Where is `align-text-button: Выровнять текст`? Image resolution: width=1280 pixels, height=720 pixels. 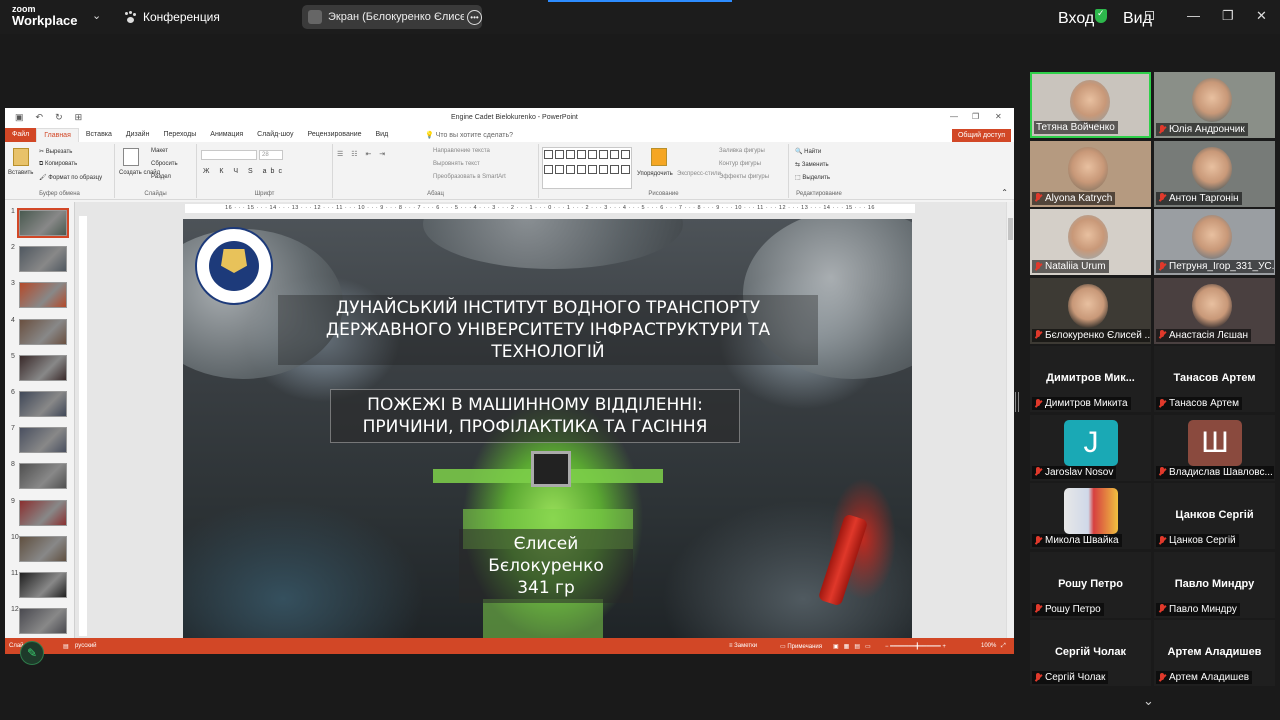
align-text-button: Выровнять текст is located at coordinates (456, 164).